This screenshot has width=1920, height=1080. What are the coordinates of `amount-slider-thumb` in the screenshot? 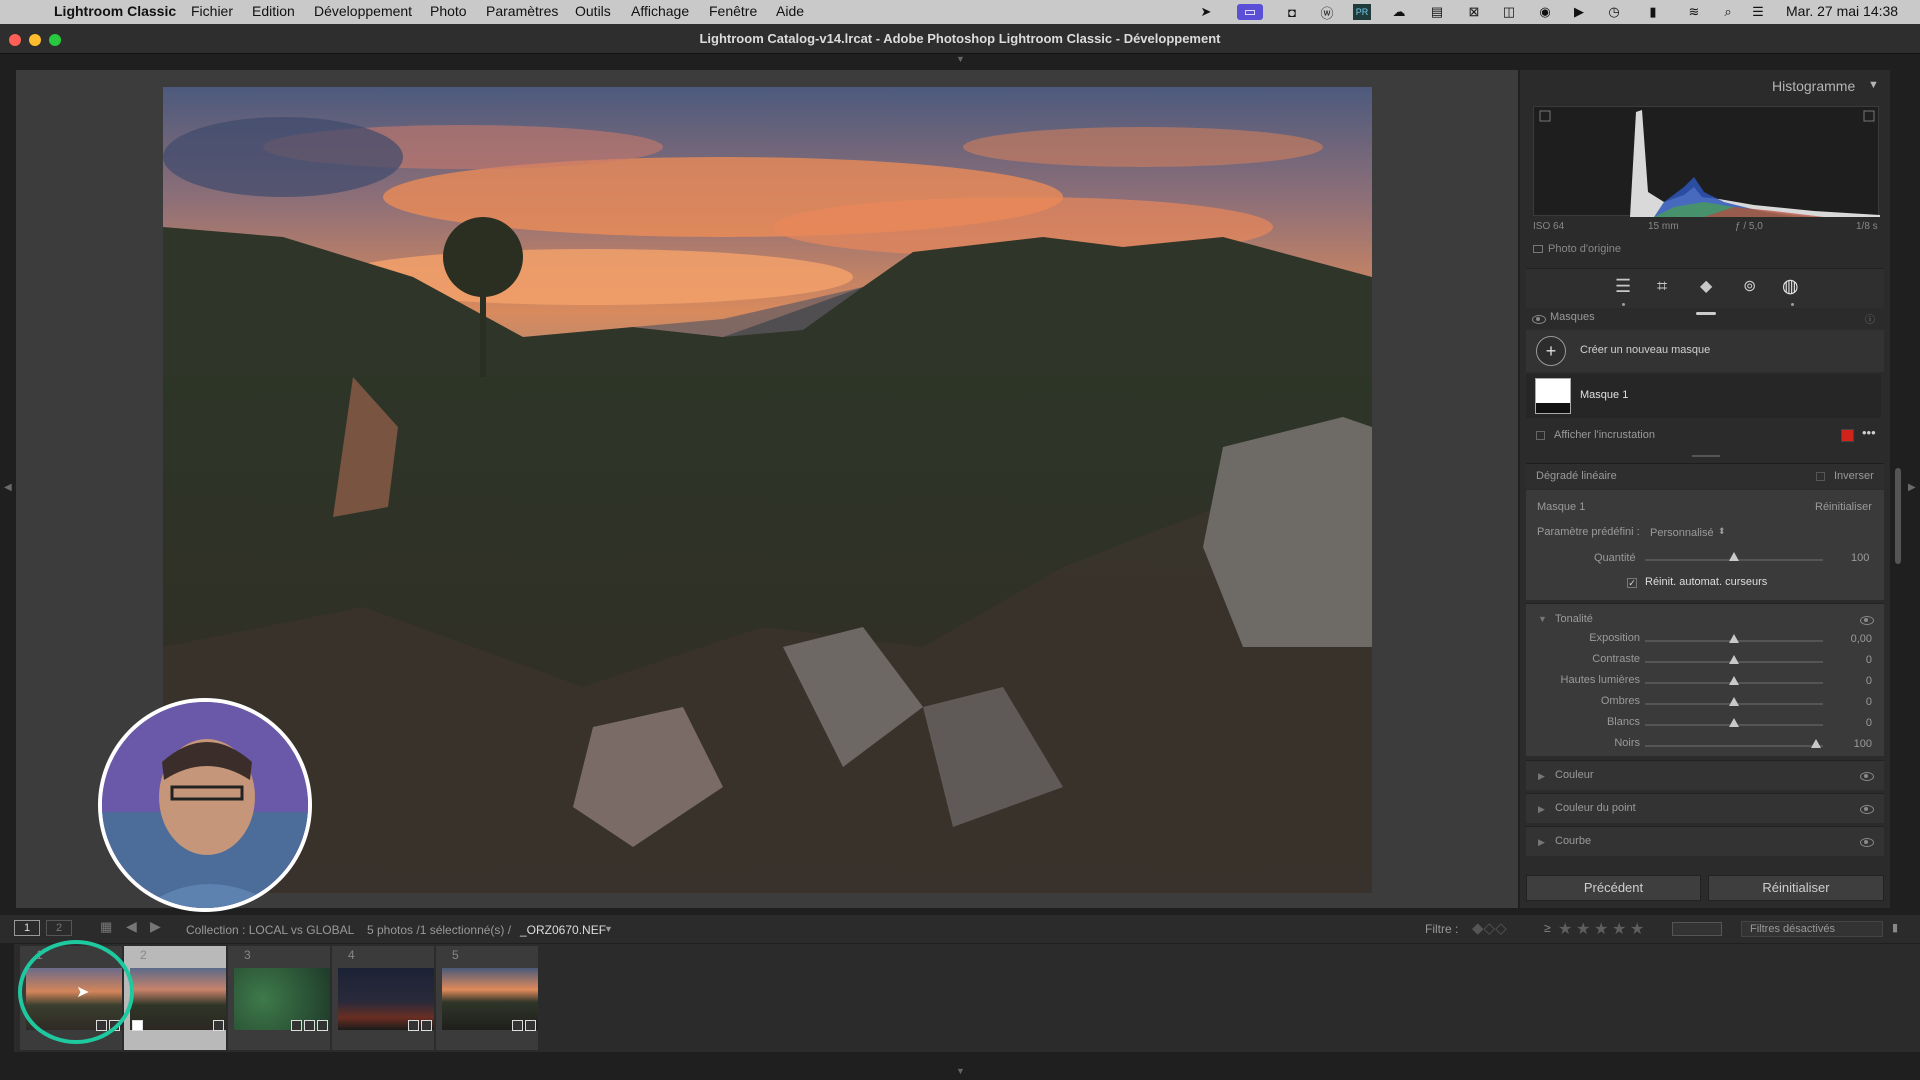 It's located at (1734, 556).